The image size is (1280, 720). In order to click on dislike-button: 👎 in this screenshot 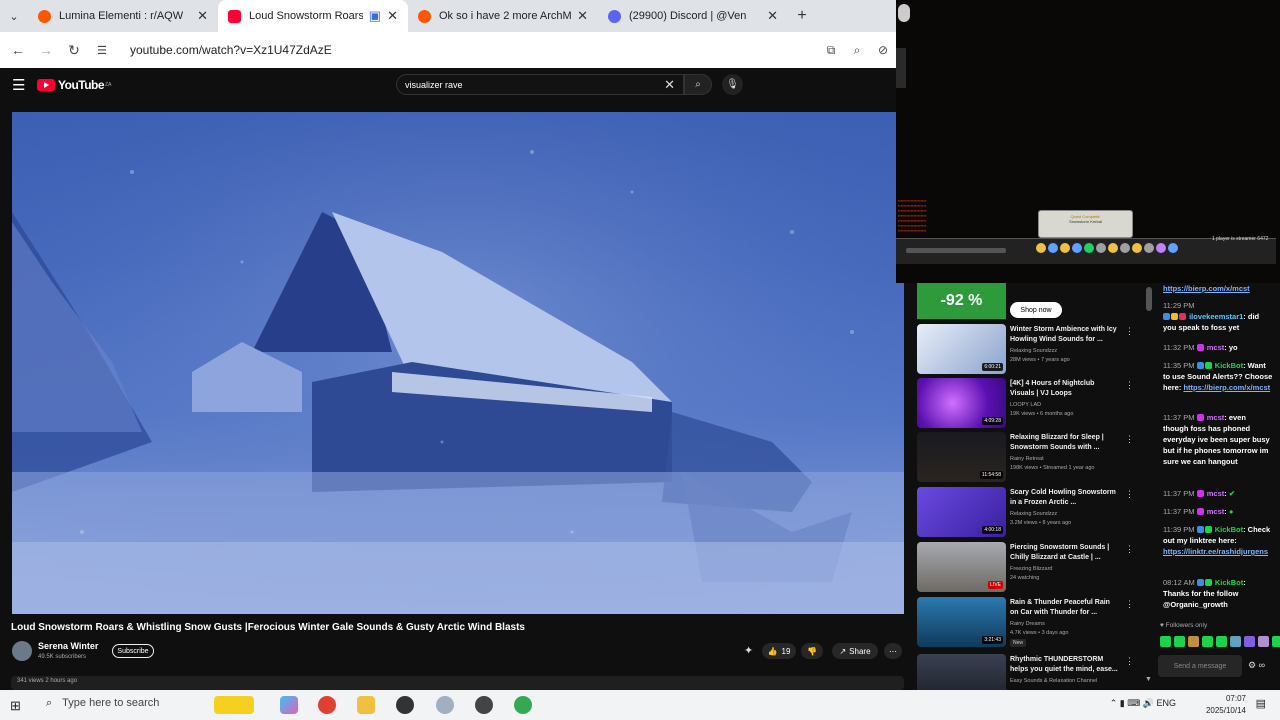, I will do `click(812, 651)`.